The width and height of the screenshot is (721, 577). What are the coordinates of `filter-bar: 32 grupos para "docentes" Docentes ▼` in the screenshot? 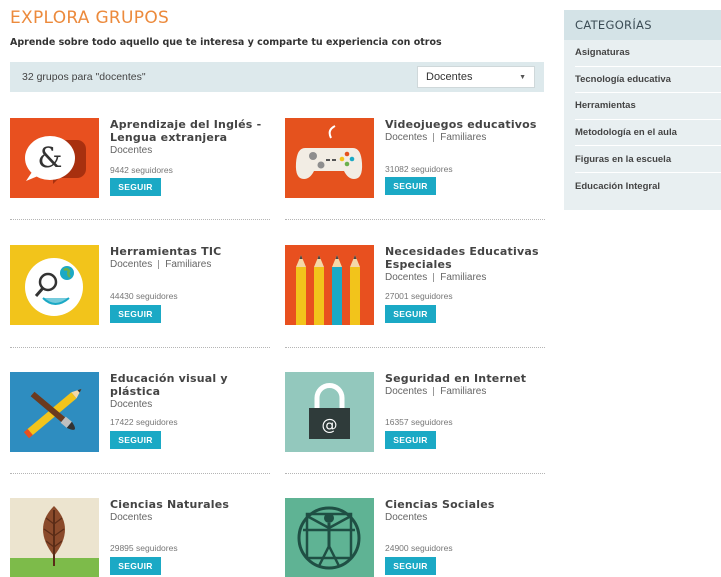 It's located at (277, 77).